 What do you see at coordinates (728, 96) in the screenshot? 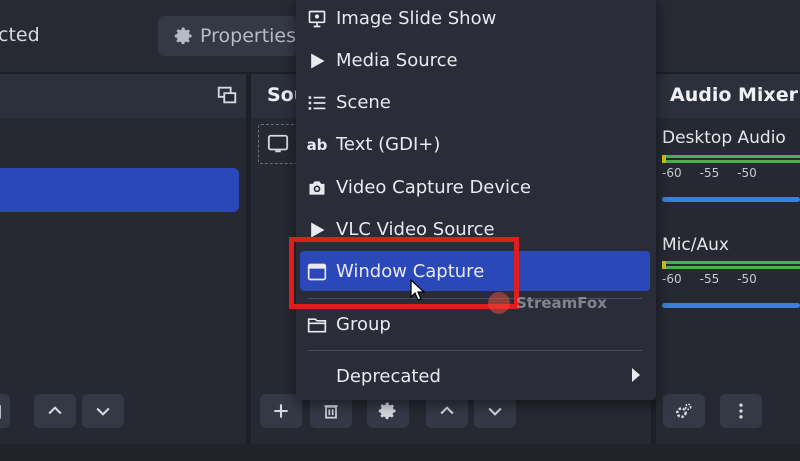
I see `audio-mixer-title: Audio Mixer` at bounding box center [728, 96].